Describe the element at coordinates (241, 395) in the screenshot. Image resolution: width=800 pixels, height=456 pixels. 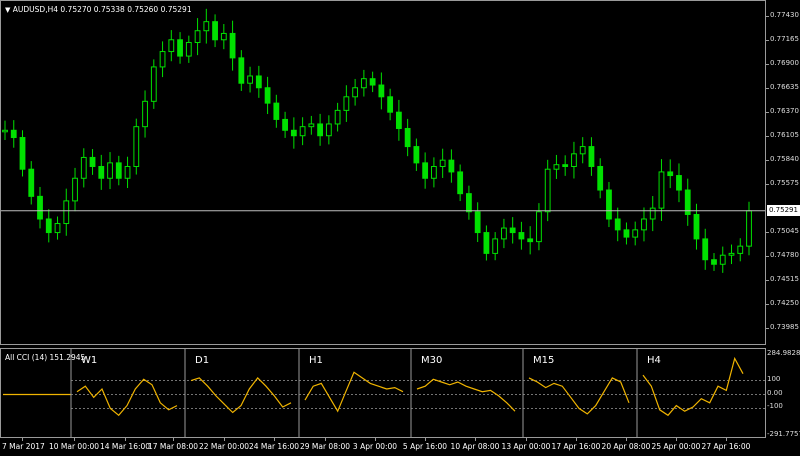
I see `cci-line-d1` at that location.